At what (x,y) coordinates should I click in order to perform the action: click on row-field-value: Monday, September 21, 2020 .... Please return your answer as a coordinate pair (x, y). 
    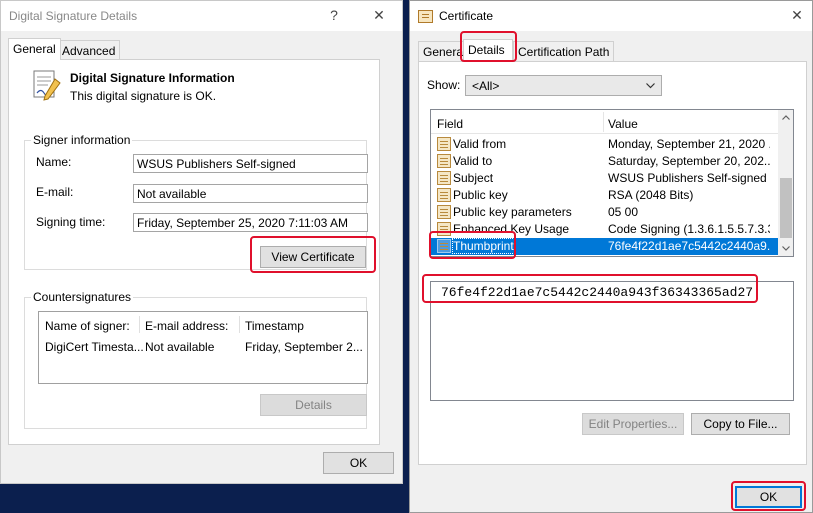
    Looking at the image, I should click on (689, 144).